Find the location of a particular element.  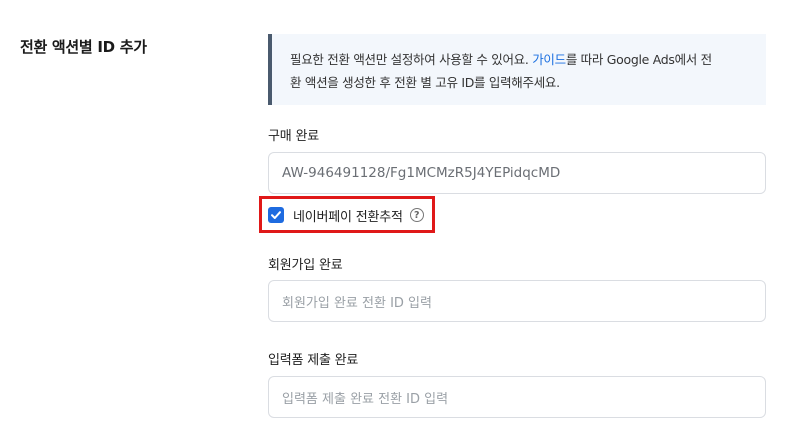

info-line-2: 환 액션을 생성한 후 전환 별 고유 ID를 입력해주세요. is located at coordinates (425, 82).